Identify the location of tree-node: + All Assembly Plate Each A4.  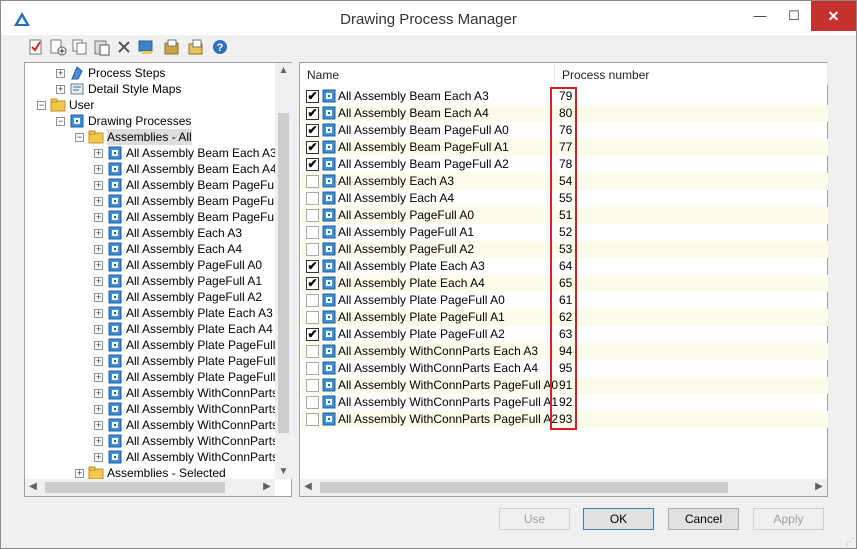
(150, 329).